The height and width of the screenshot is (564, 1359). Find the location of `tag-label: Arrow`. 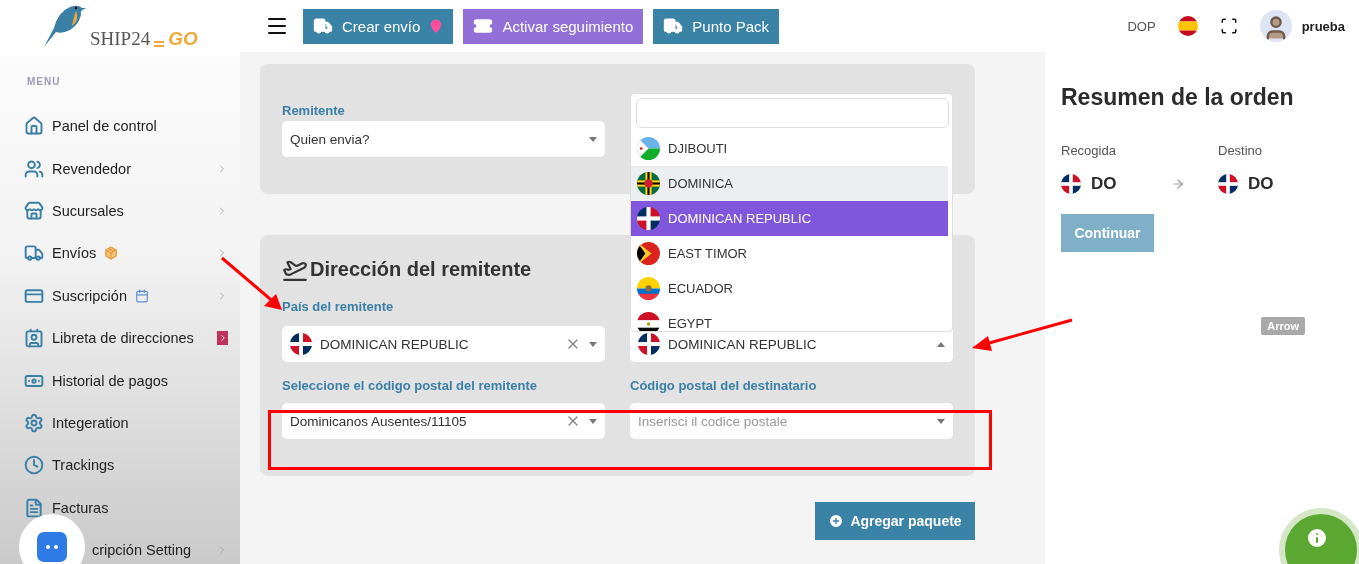

tag-label: Arrow is located at coordinates (1283, 326).